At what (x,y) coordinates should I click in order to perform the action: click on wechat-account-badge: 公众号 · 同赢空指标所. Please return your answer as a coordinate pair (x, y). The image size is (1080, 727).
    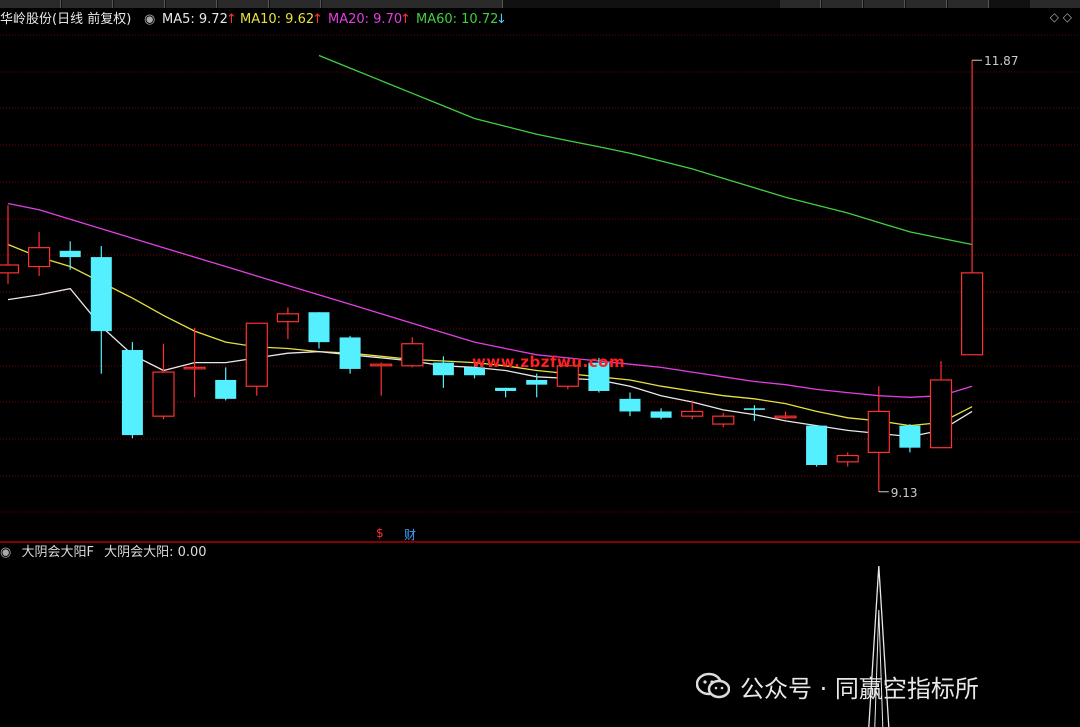
    Looking at the image, I should click on (837, 686).